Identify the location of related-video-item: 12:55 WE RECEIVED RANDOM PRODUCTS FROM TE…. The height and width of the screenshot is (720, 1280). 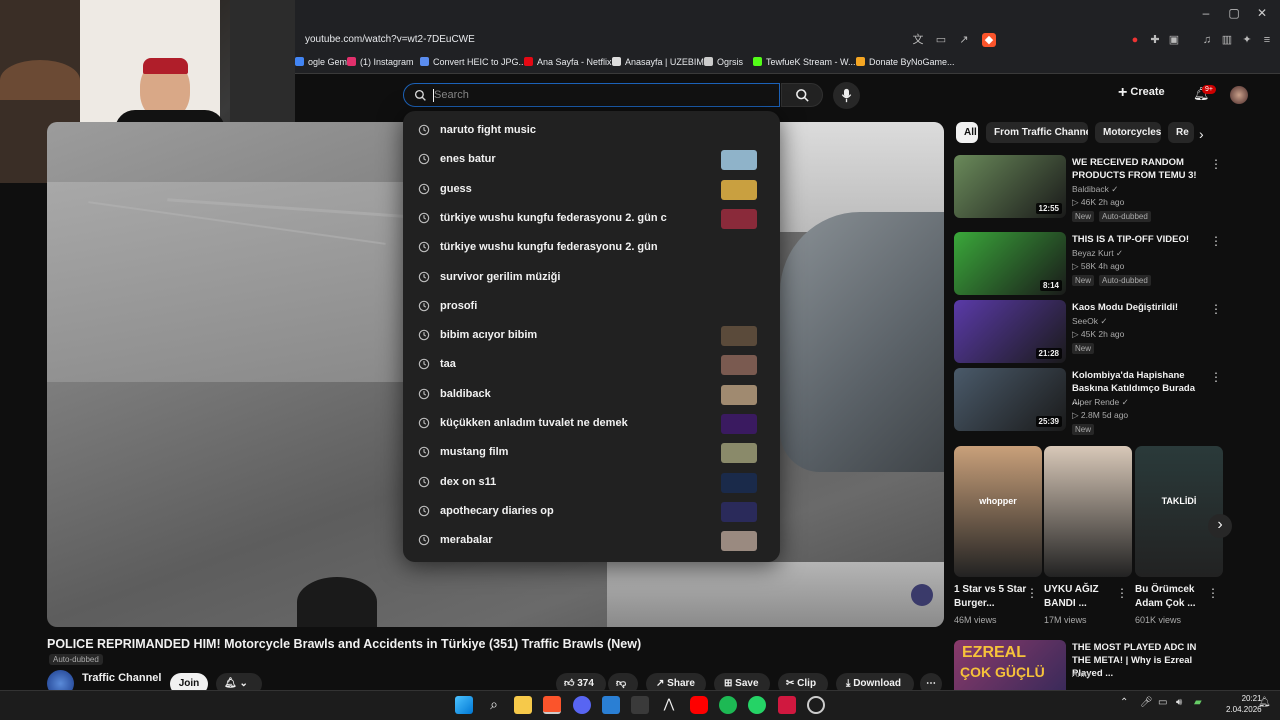
(1089, 189).